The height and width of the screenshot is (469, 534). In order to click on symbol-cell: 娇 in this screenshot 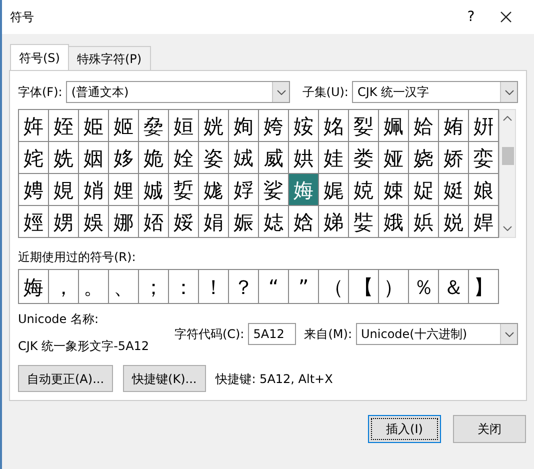, I will do `click(454, 158)`.